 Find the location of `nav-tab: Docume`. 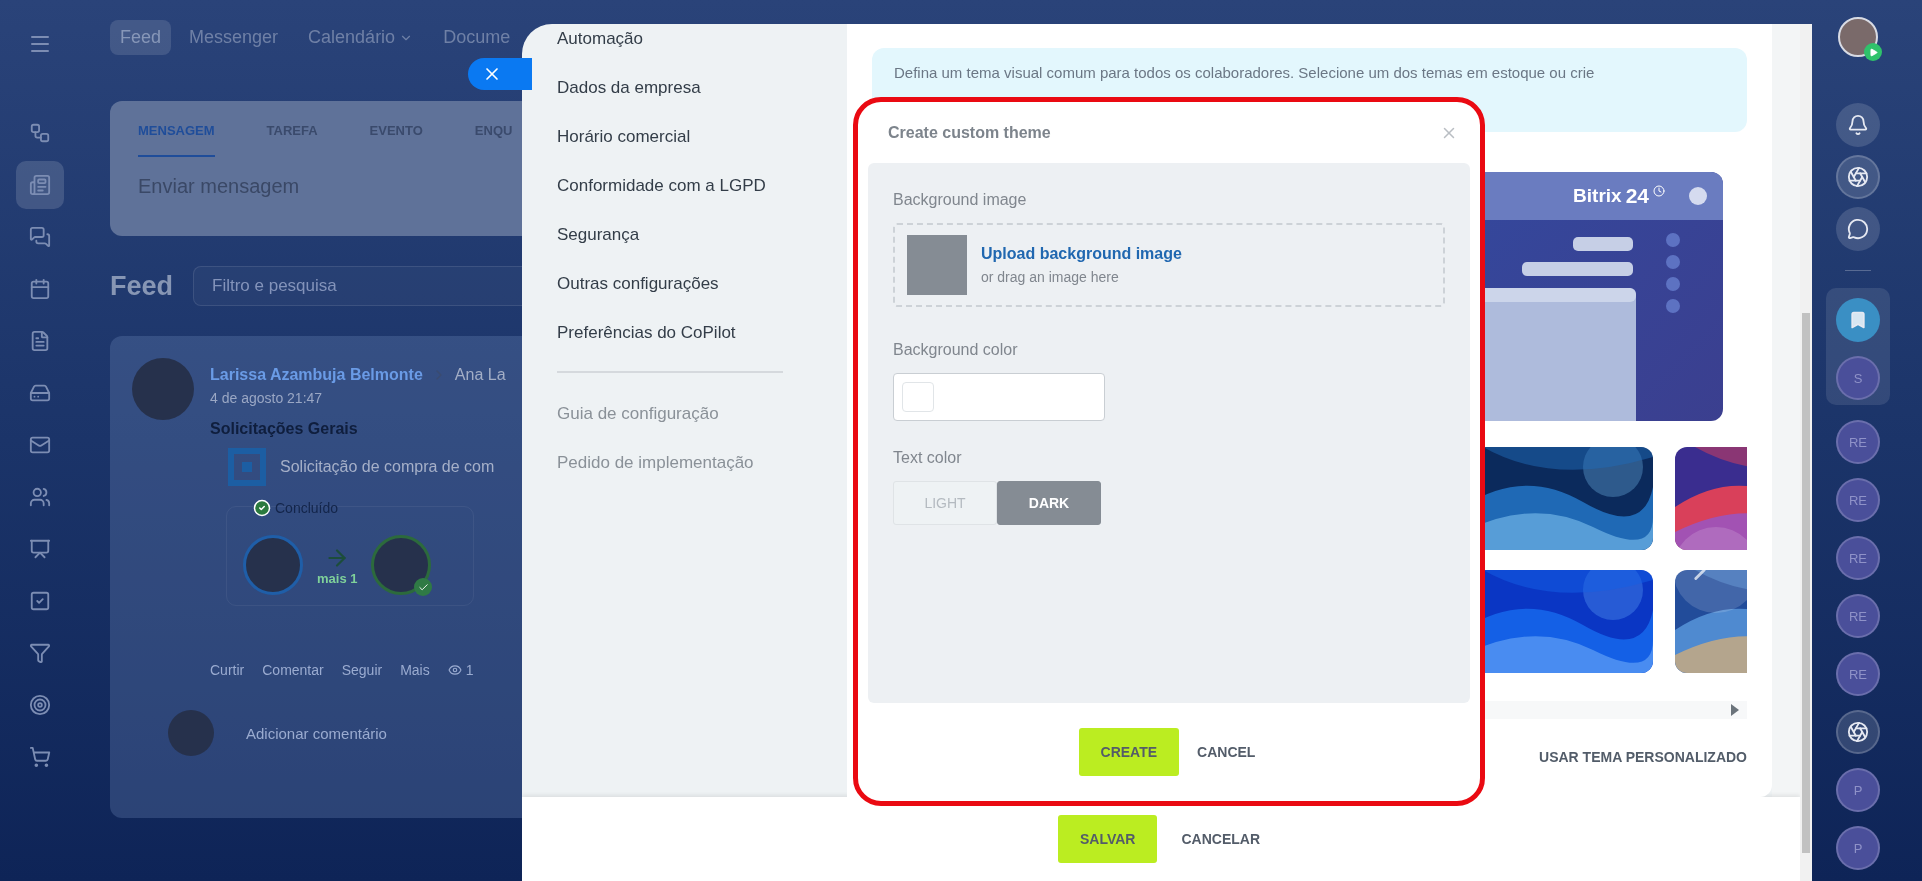

nav-tab: Docume is located at coordinates (476, 37).